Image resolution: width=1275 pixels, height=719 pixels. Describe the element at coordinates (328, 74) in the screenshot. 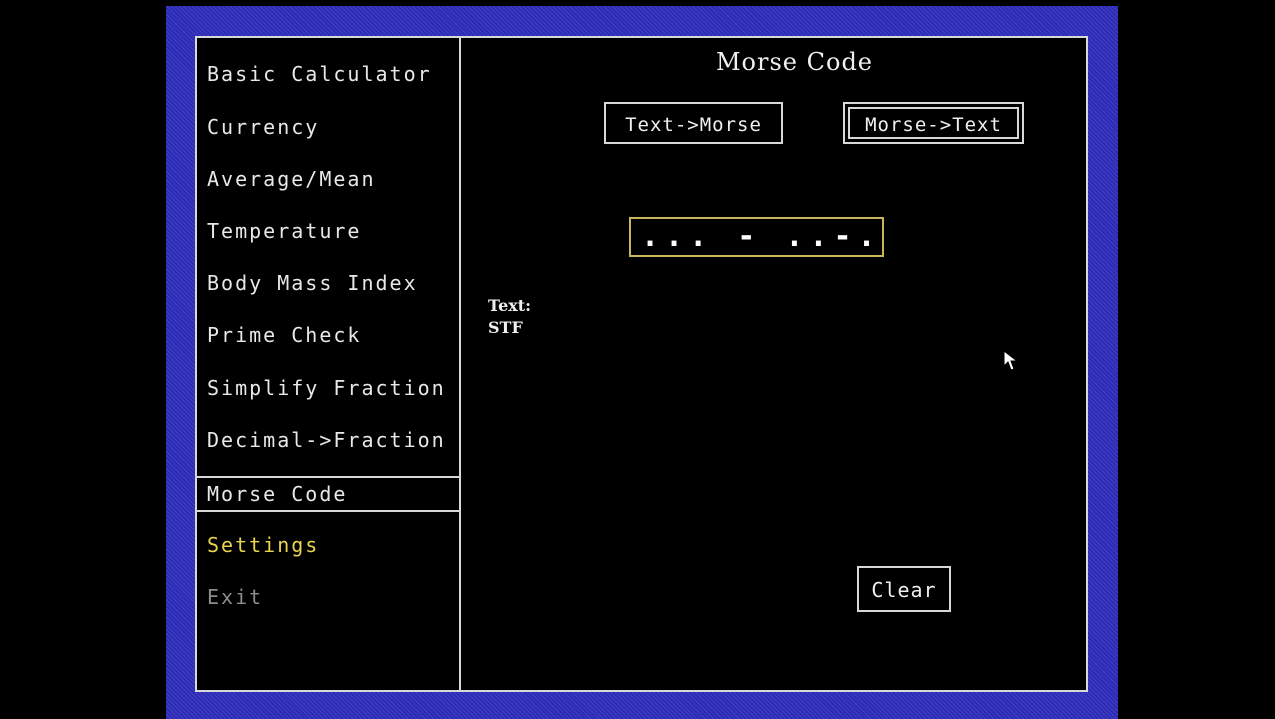

I see `sidebar-item-basic-calculator: Basic Calculator` at that location.